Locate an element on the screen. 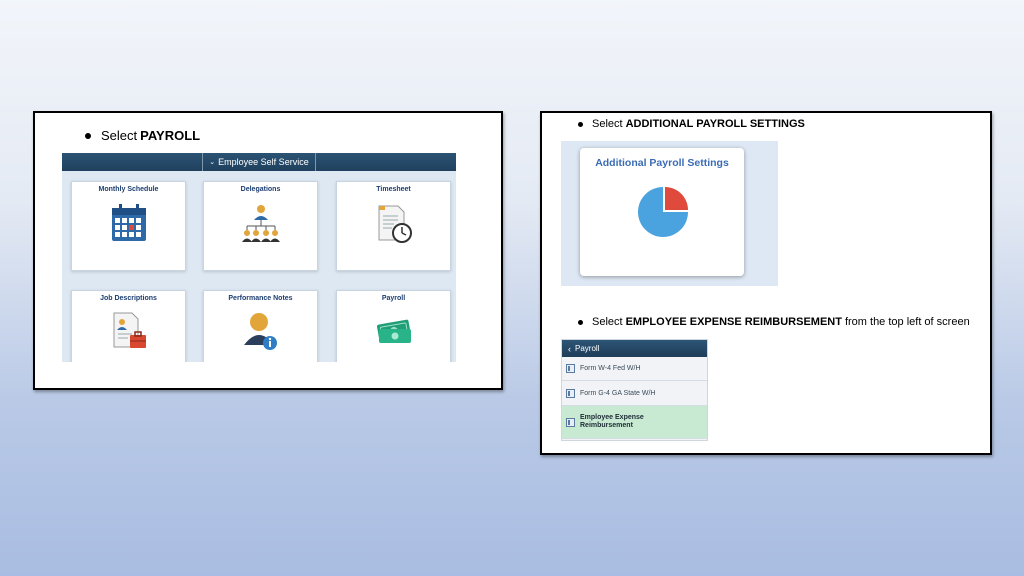 This screenshot has height=576, width=1024. tile-label: Timesheet is located at coordinates (393, 189).